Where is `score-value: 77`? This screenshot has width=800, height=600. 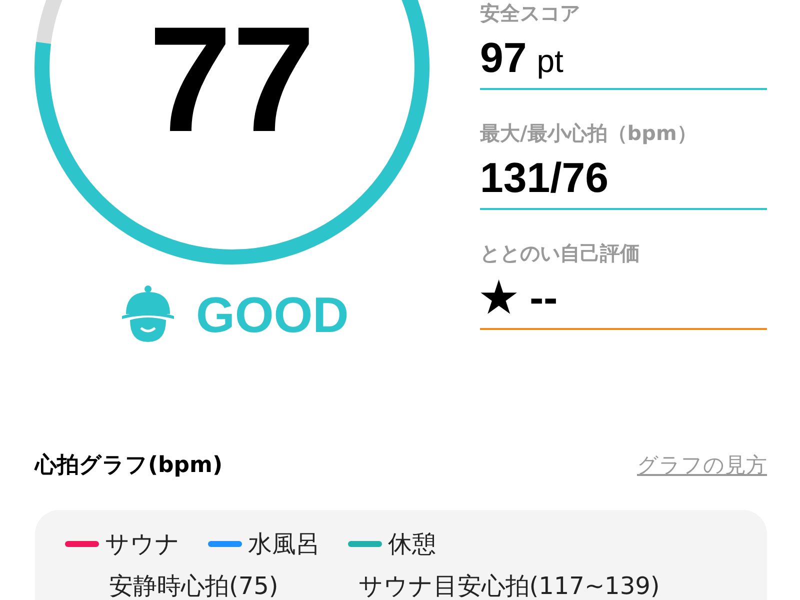 score-value: 77 is located at coordinates (232, 79).